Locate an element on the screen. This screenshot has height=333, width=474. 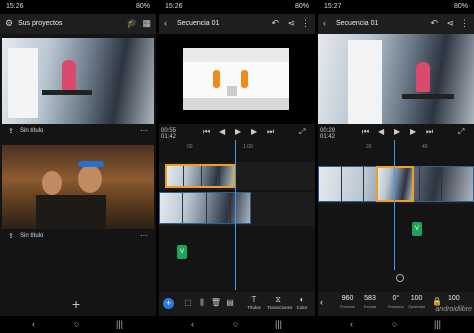
video-clip is located at coordinates (205, 208).